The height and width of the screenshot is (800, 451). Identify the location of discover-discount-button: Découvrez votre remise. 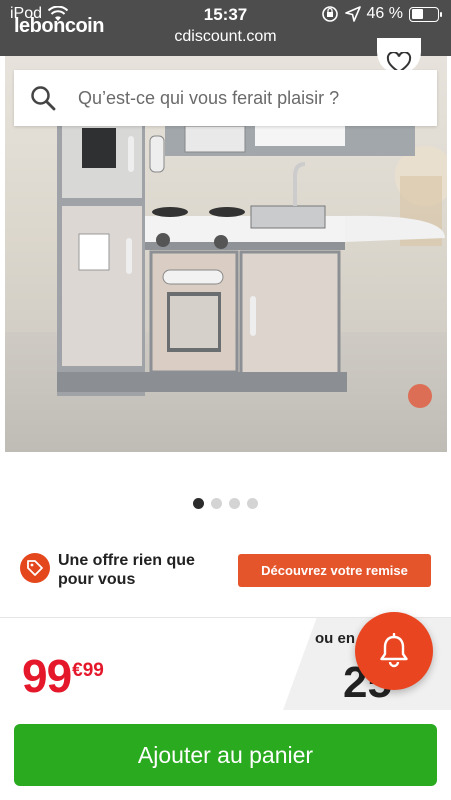
(334, 570).